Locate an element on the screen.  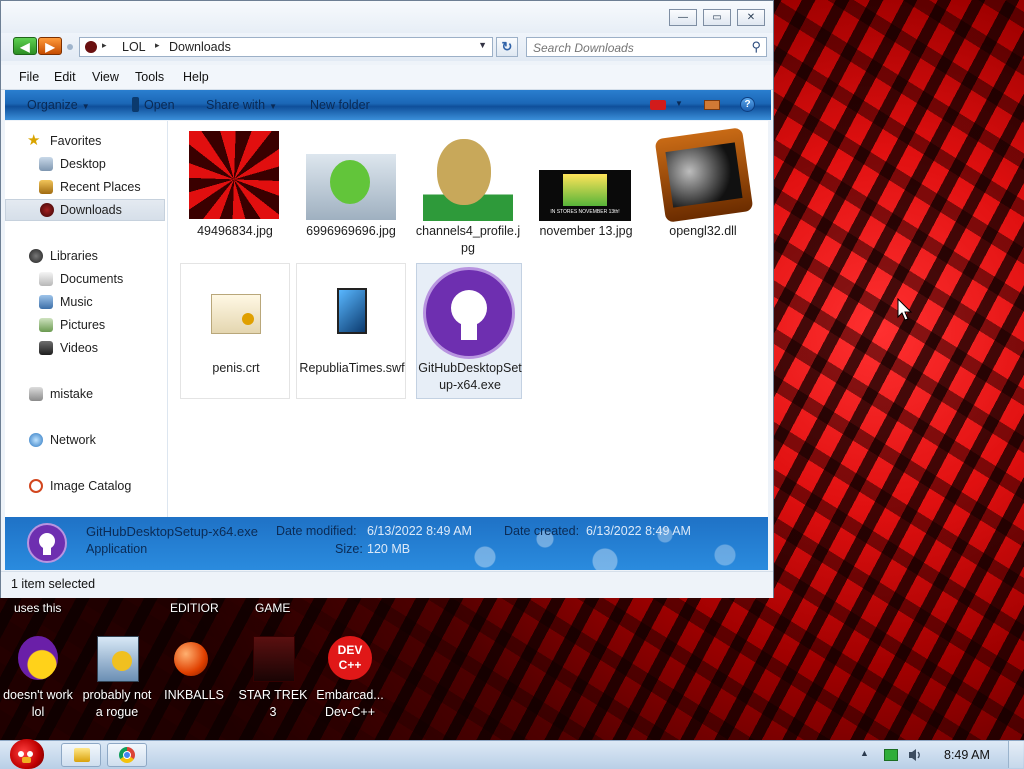
address-dropdown-icon: ▼ is located at coordinates (482, 45).